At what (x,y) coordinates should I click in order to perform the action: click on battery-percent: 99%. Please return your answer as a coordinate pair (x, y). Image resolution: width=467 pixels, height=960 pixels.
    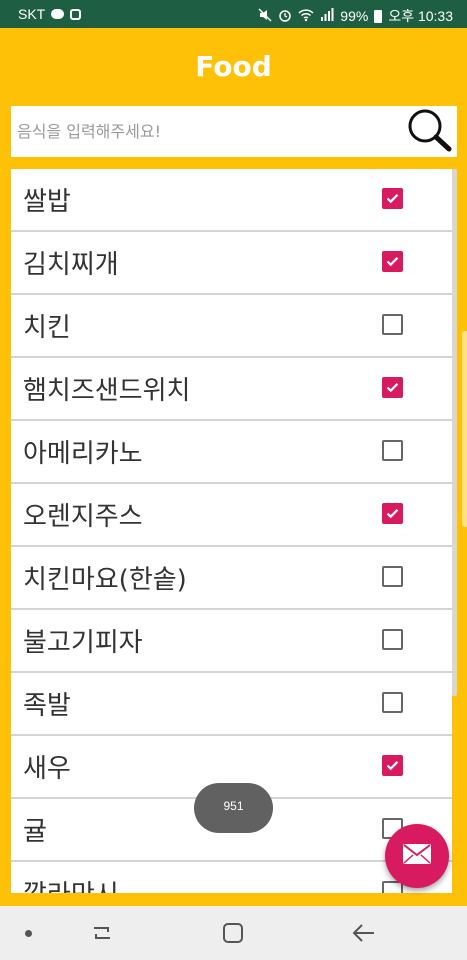
    Looking at the image, I should click on (354, 16).